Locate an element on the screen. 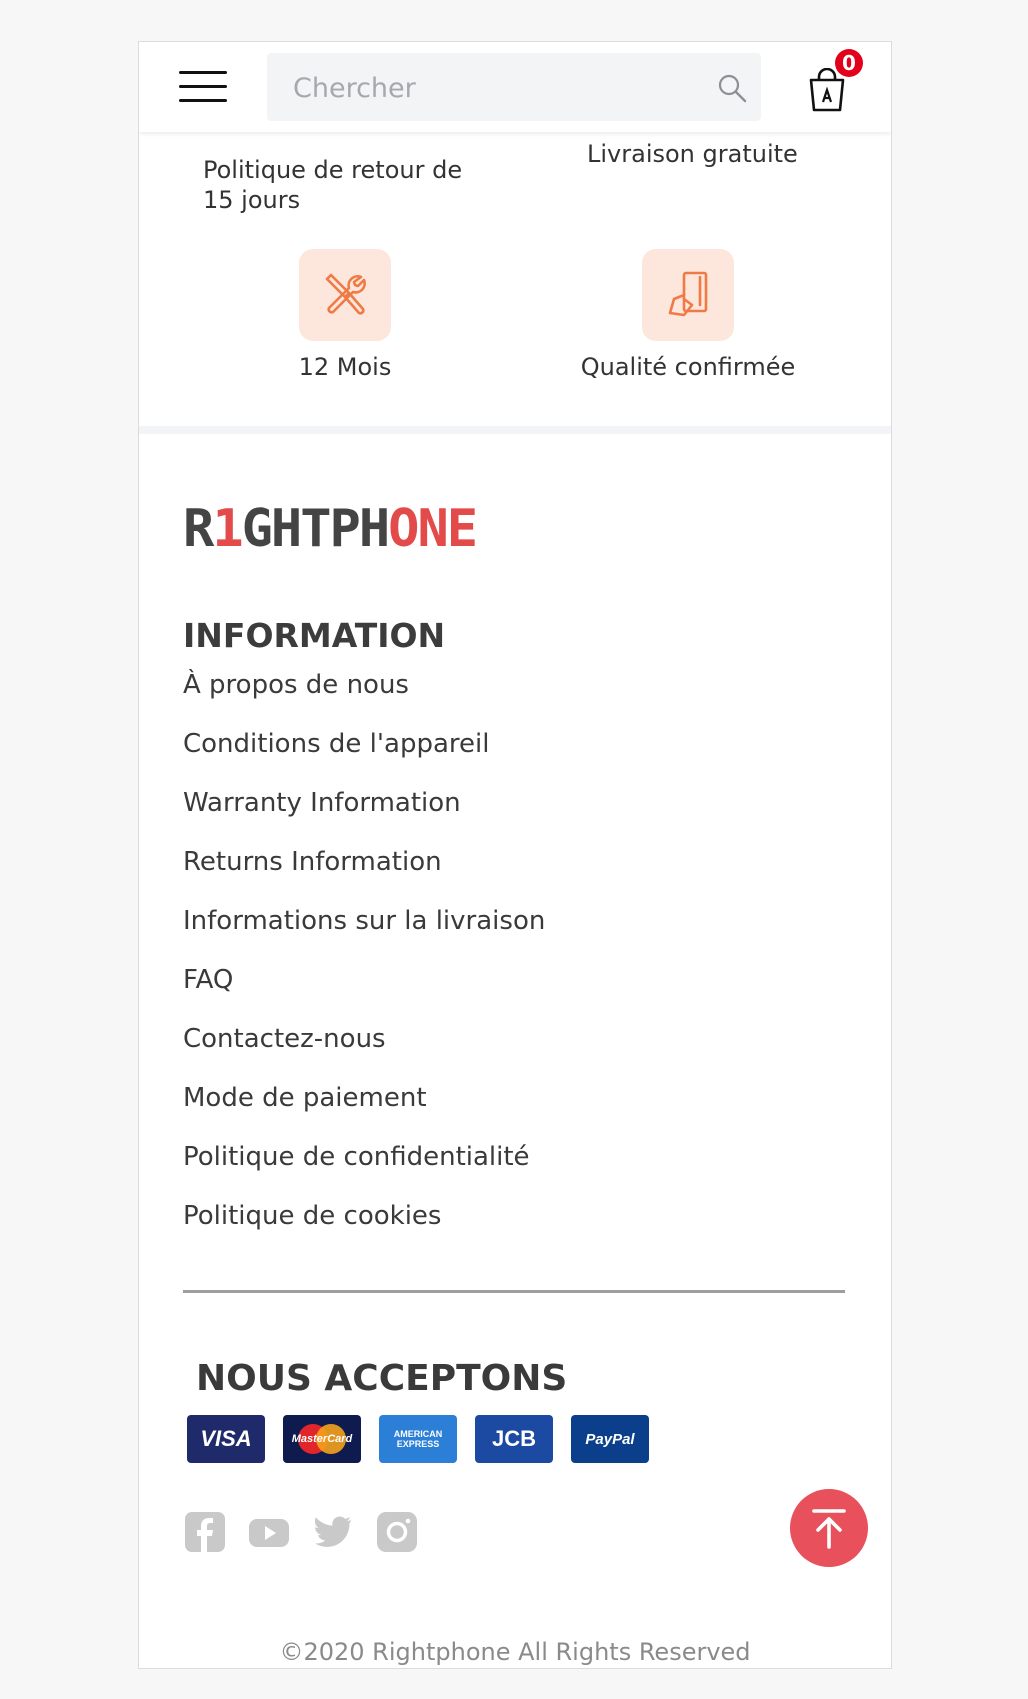  list-item: Informations sur la livraison is located at coordinates (364, 935).